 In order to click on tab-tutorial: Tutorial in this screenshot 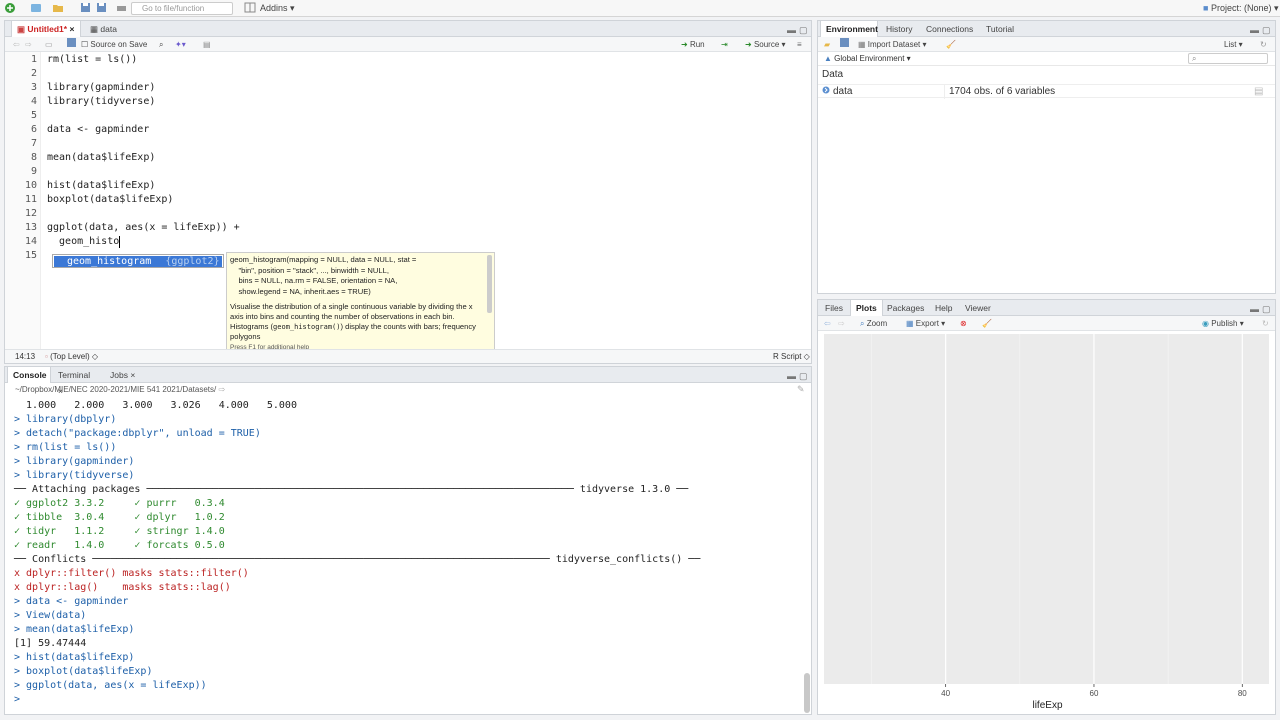, I will do `click(1000, 29)`.